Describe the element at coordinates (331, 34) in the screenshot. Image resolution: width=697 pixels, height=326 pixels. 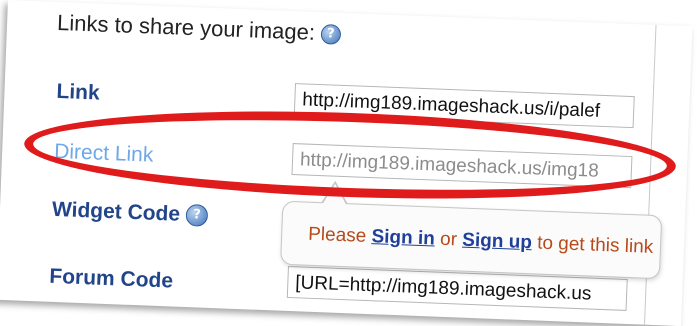
I see `help-icon: ?` at that location.